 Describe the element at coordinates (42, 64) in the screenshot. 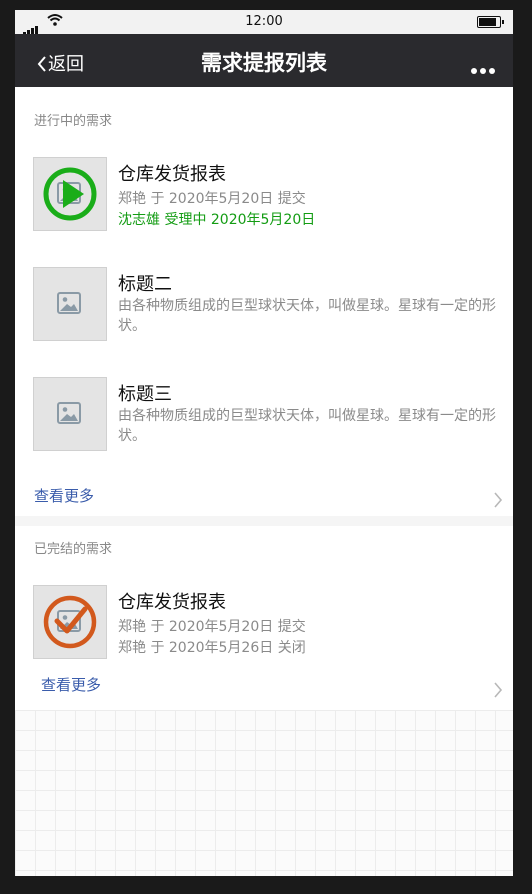

I see `chevron-left-icon` at that location.